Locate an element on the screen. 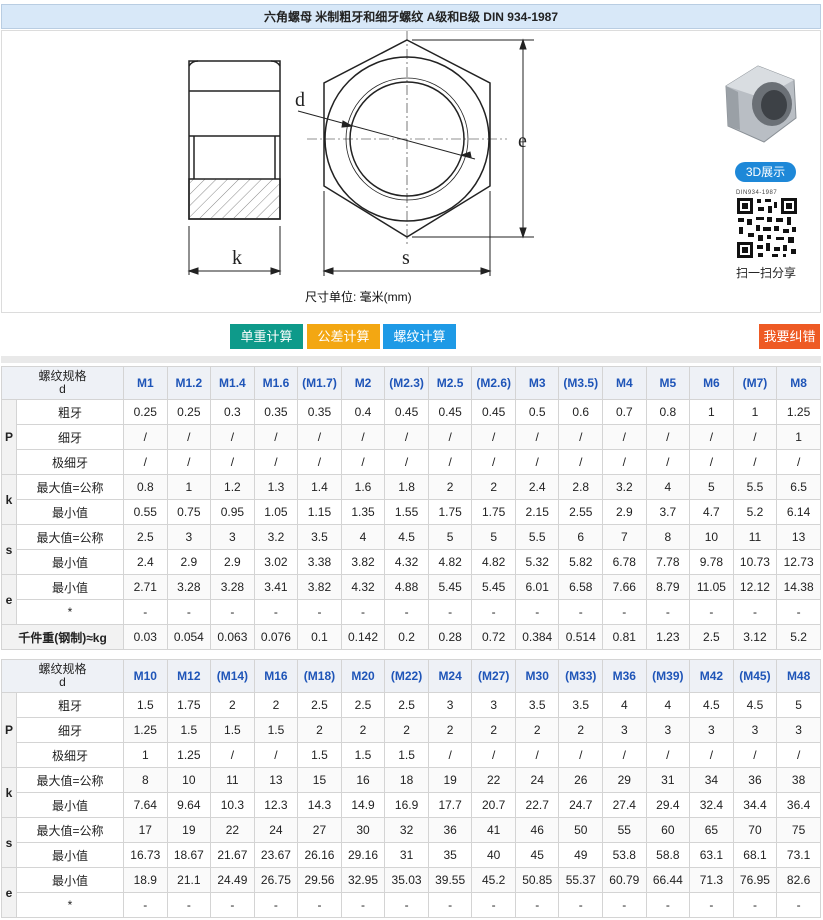 The width and height of the screenshot is (823, 920). table-cell: 0.25 is located at coordinates (189, 412).